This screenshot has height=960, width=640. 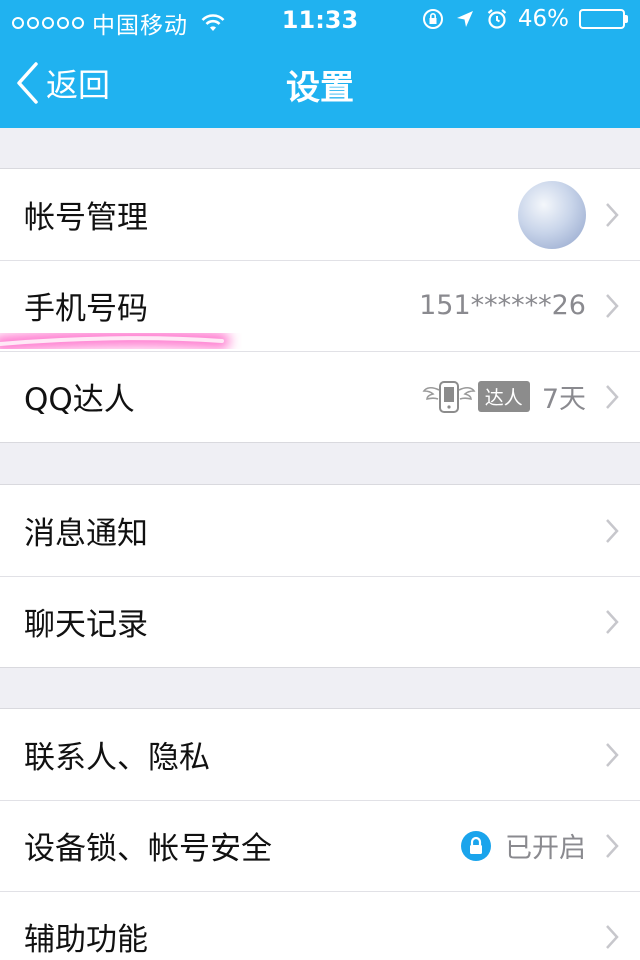 I want to click on row-contacts-privacy: 联系人、隐私, so click(x=320, y=754).